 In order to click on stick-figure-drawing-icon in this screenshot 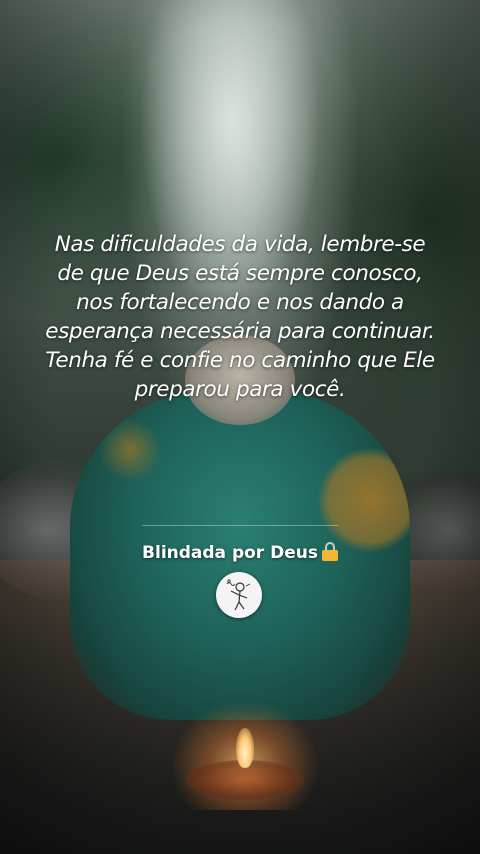, I will do `click(238, 595)`.